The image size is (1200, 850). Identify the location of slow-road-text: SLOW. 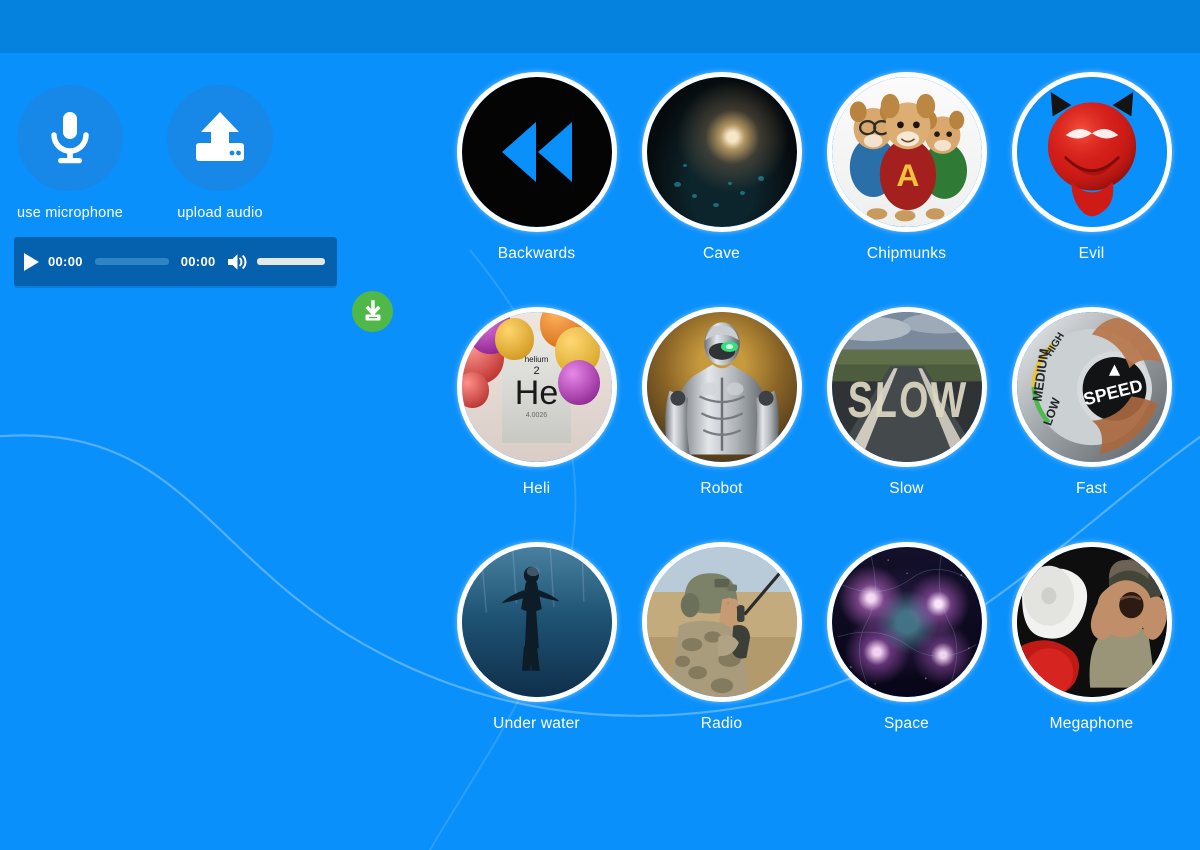
(907, 401).